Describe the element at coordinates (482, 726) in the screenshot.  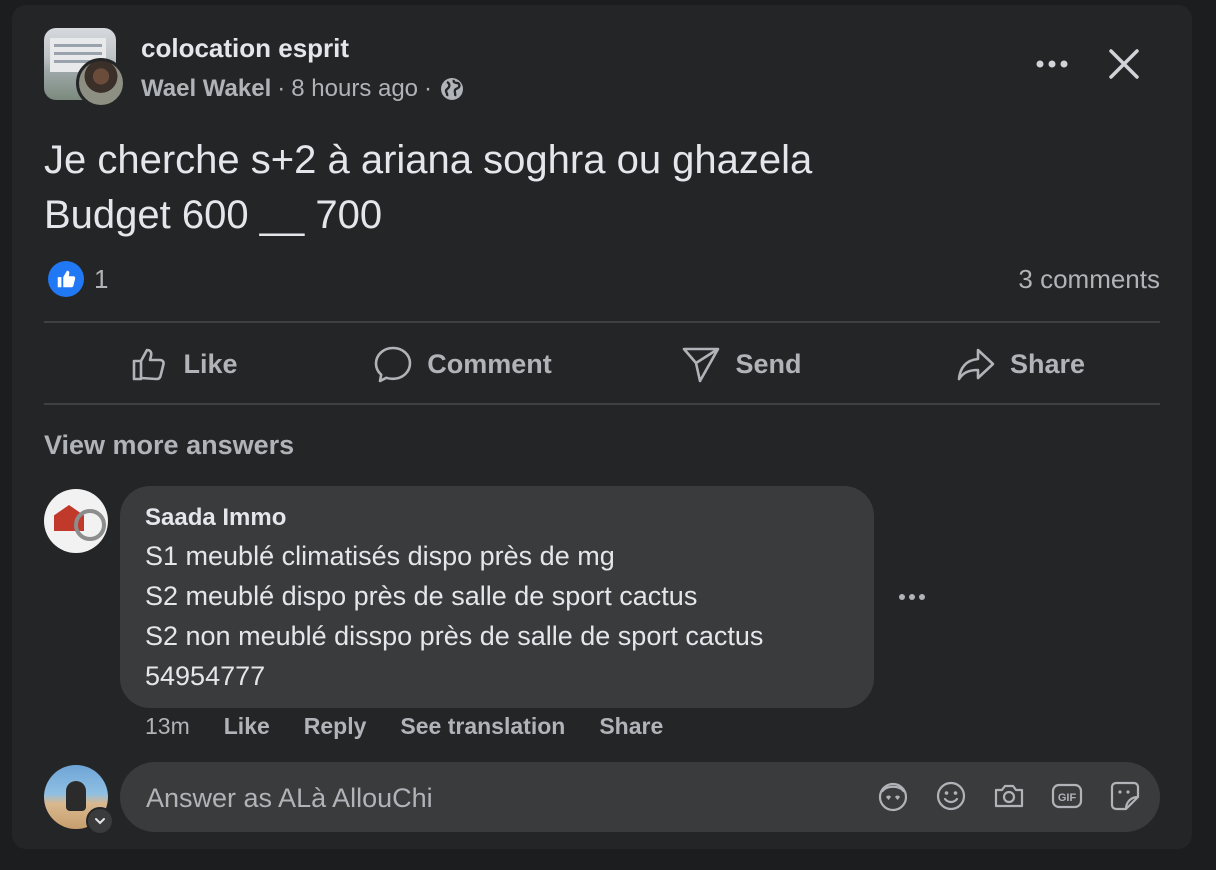
I see `see-translation-button: See translation` at that location.